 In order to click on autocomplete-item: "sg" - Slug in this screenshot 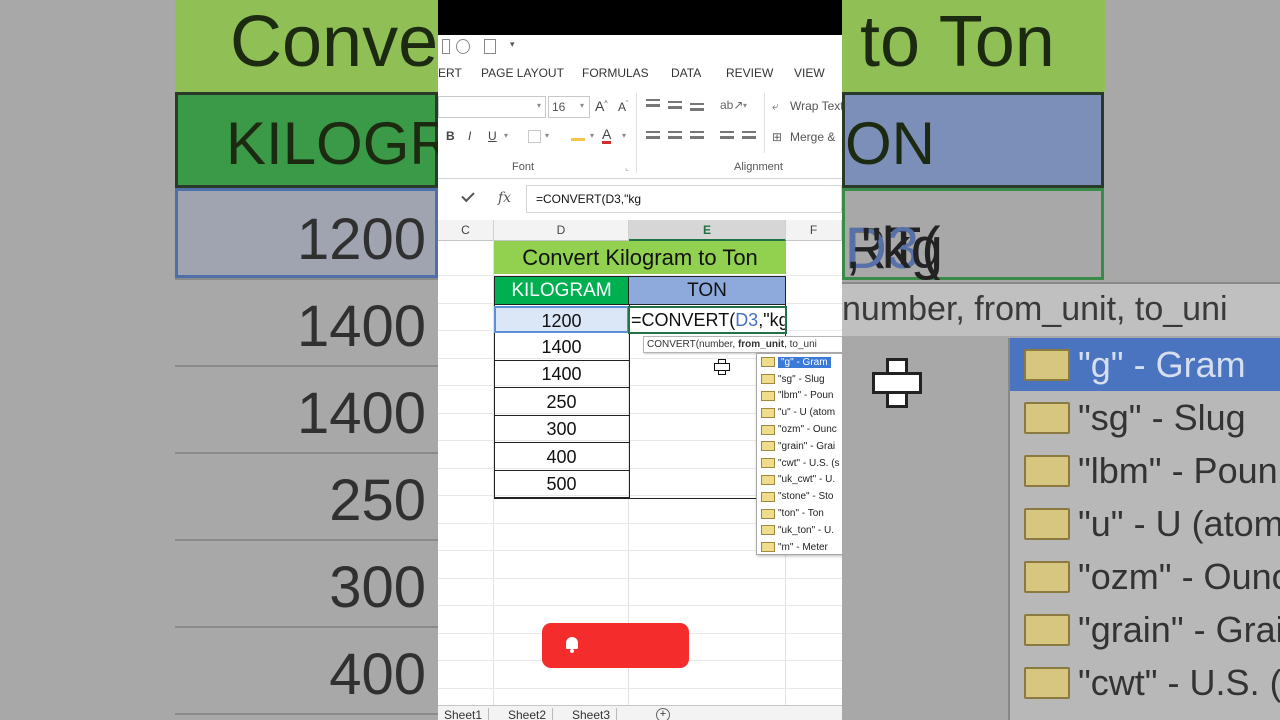, I will do `click(799, 379)`.